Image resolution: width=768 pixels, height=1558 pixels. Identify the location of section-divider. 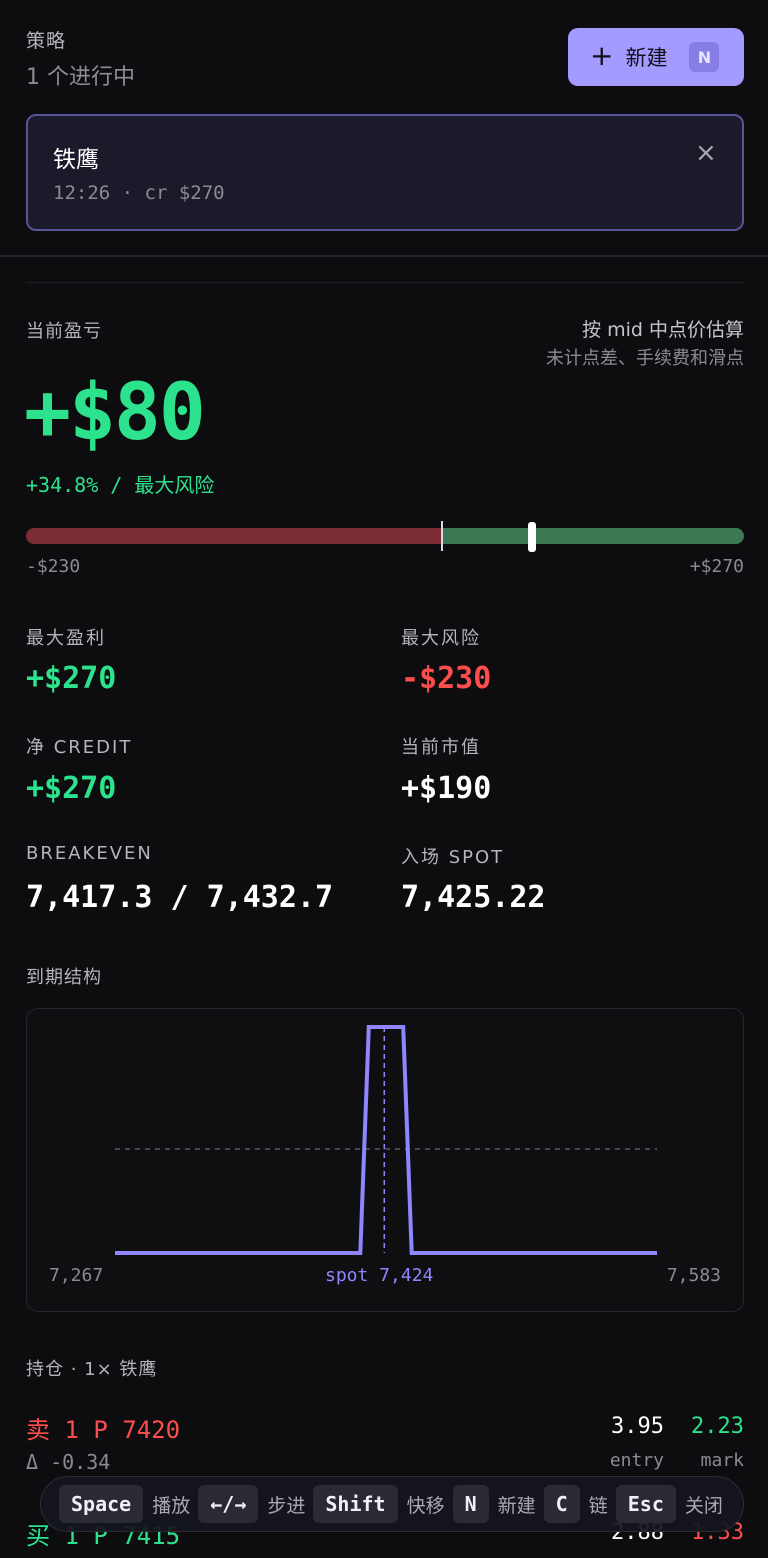
(384, 256).